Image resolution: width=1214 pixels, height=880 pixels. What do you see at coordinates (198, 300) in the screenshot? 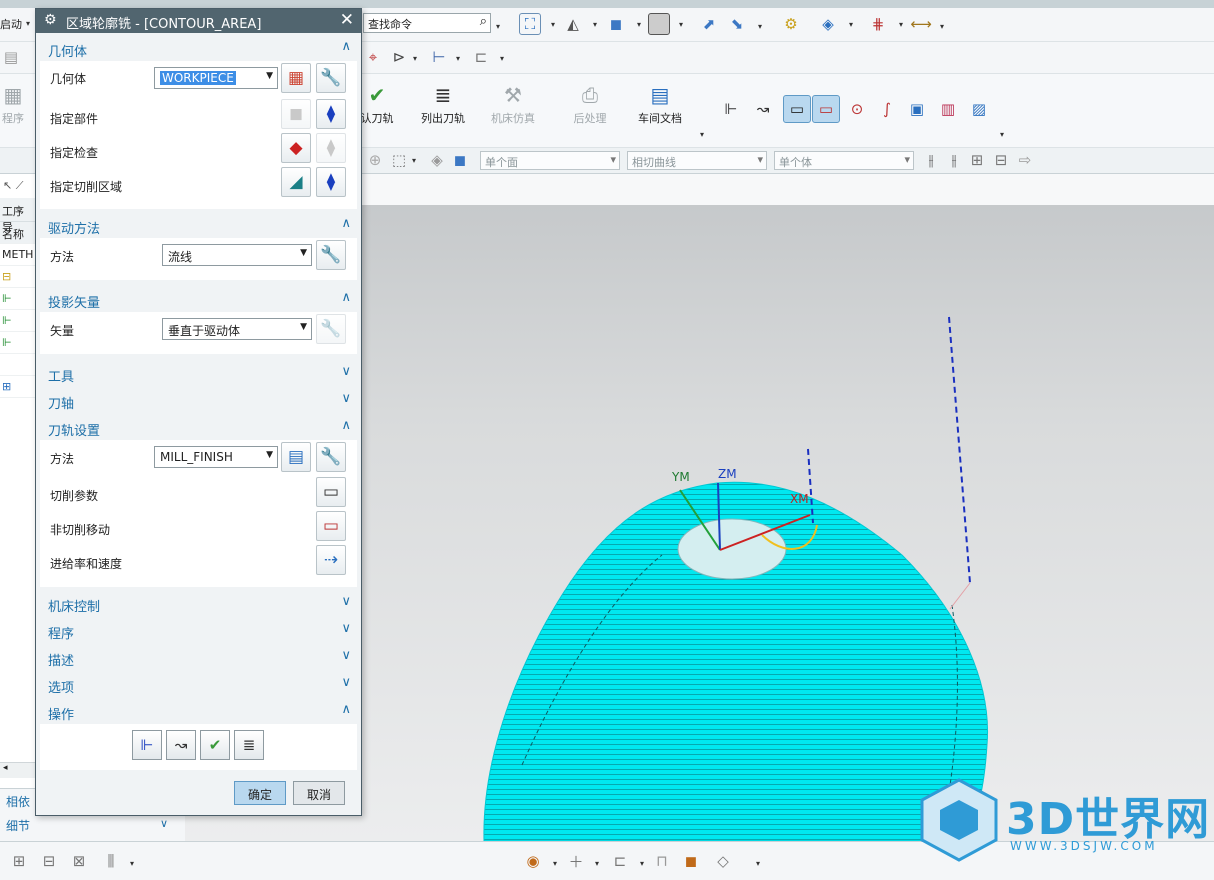
I see `section-header-projection: 投影矢量 ∧` at bounding box center [198, 300].